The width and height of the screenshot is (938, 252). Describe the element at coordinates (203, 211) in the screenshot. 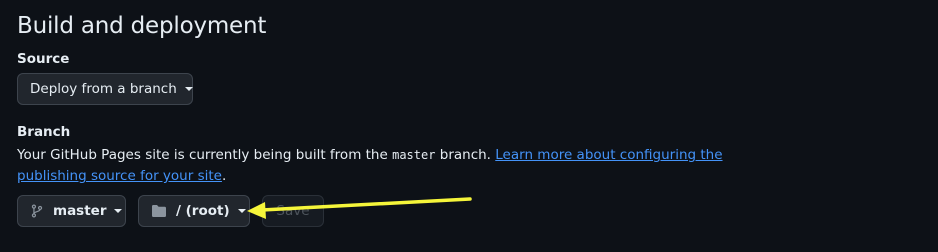

I see `folder-select-value: / (root)` at that location.